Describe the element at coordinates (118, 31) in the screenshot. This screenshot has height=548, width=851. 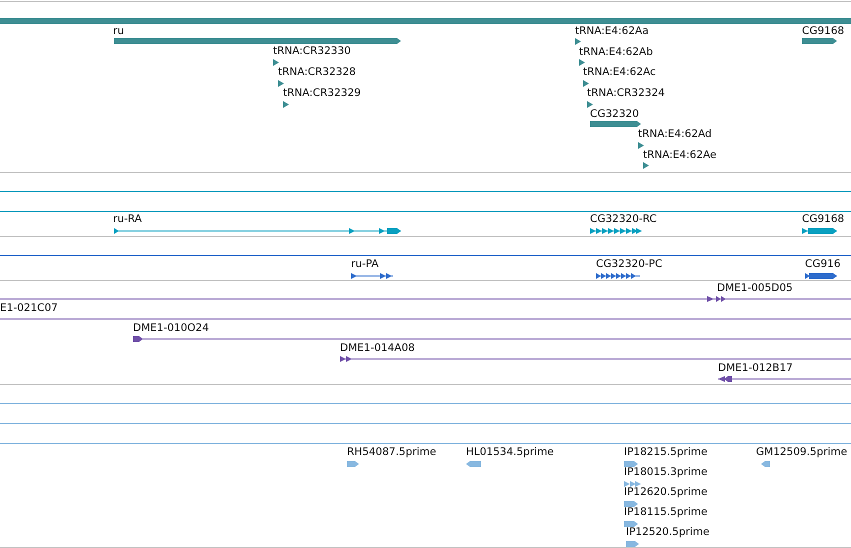
I see `feature-label: ru` at that location.